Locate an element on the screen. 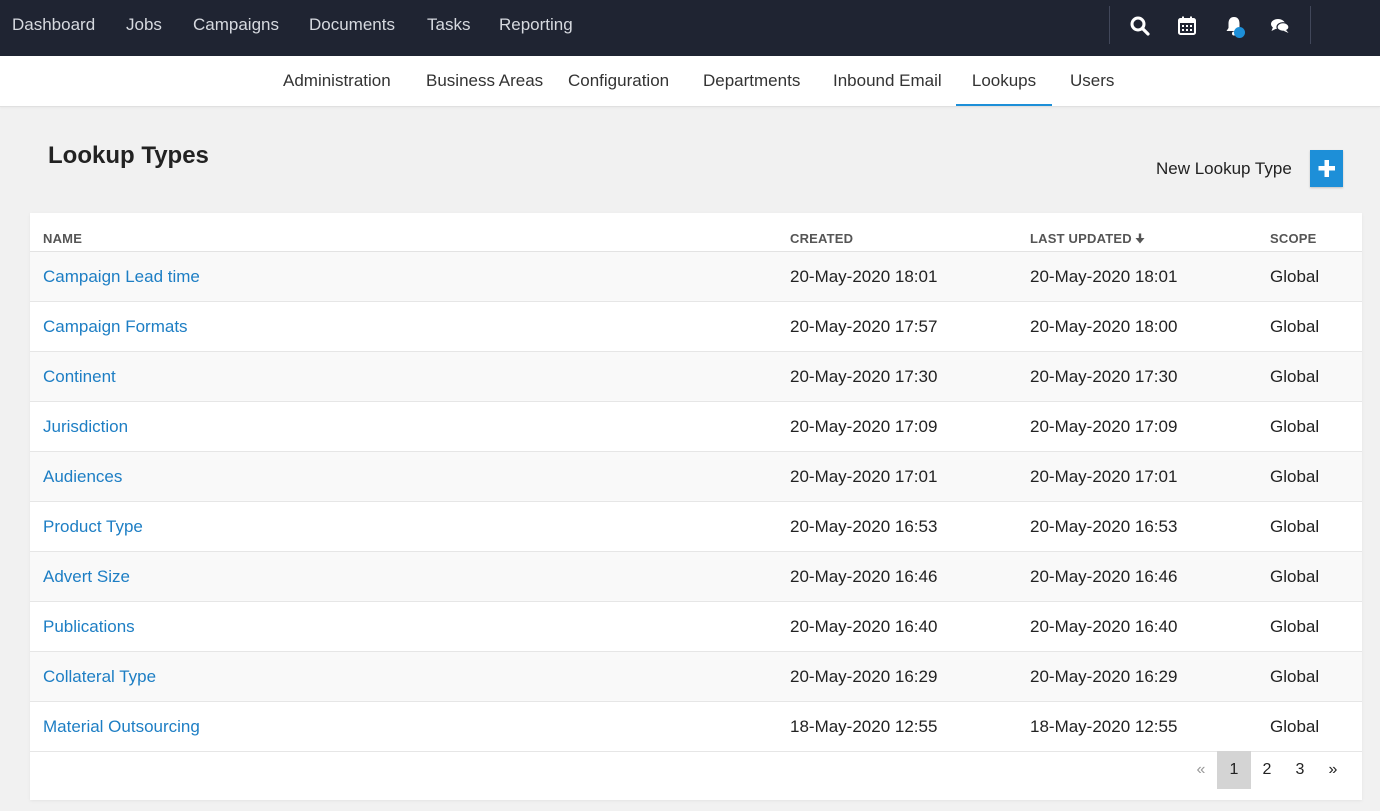 The width and height of the screenshot is (1380, 811). column-header-last-updated: LAST UPDATED is located at coordinates (1087, 238).